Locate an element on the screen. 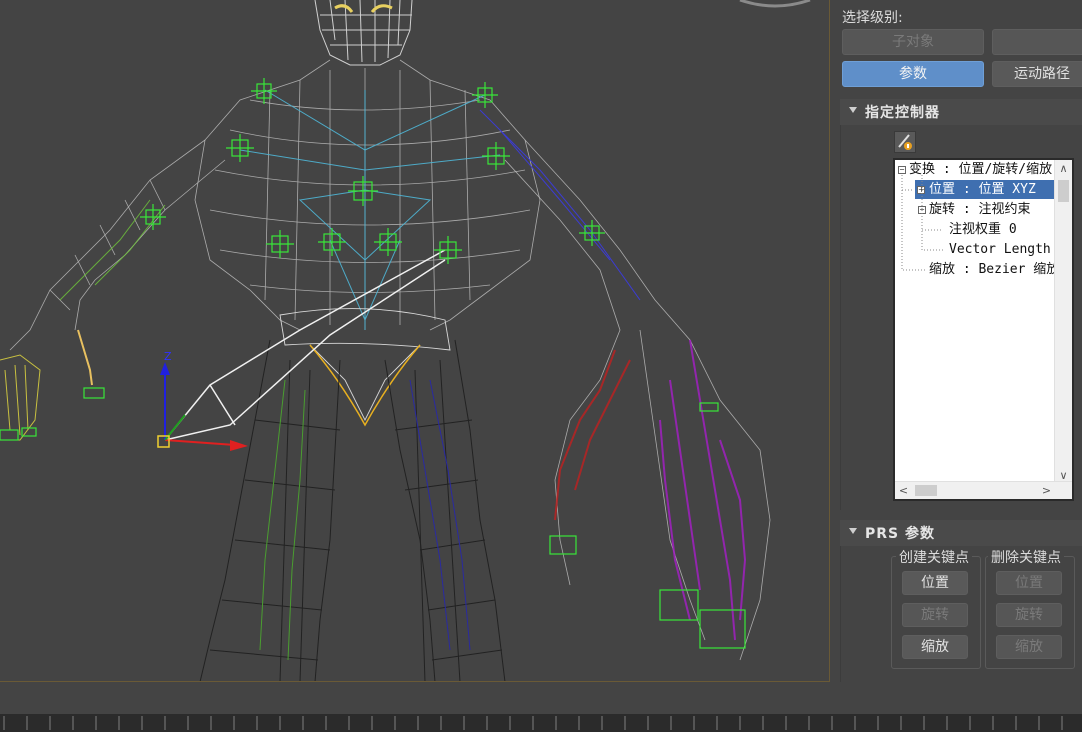 This screenshot has height=732, width=1082. head-mesh is located at coordinates (363, 33).